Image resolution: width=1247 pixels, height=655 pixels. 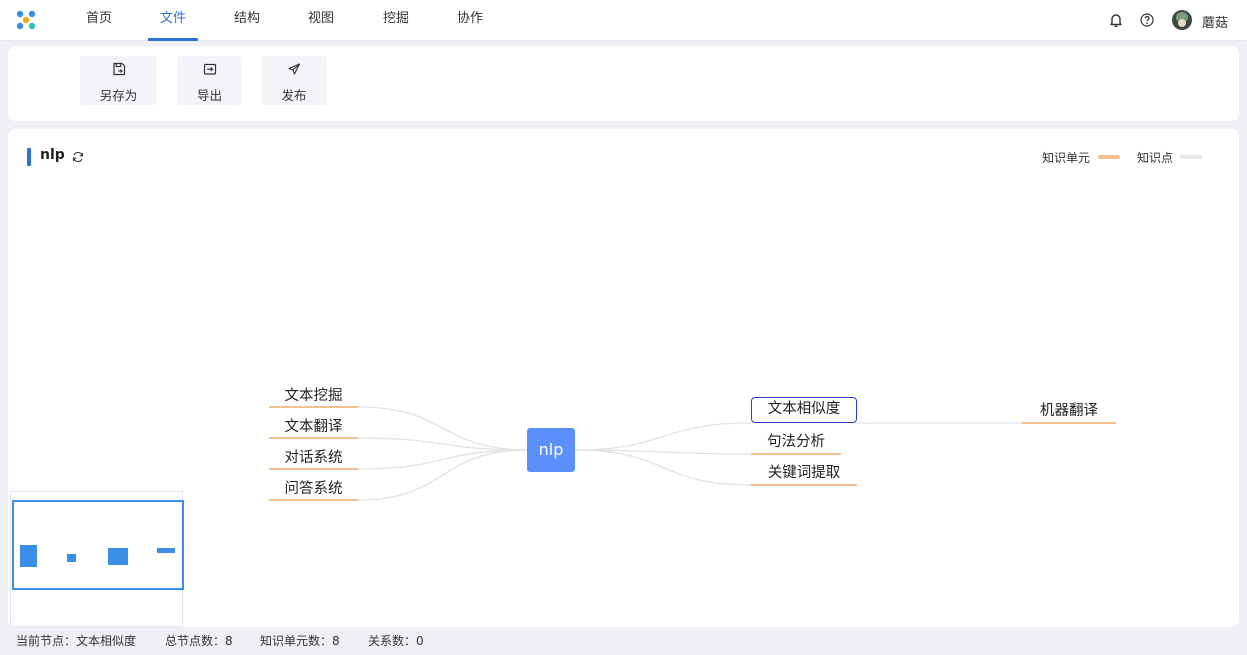 What do you see at coordinates (209, 69) in the screenshot?
I see `export-icon` at bounding box center [209, 69].